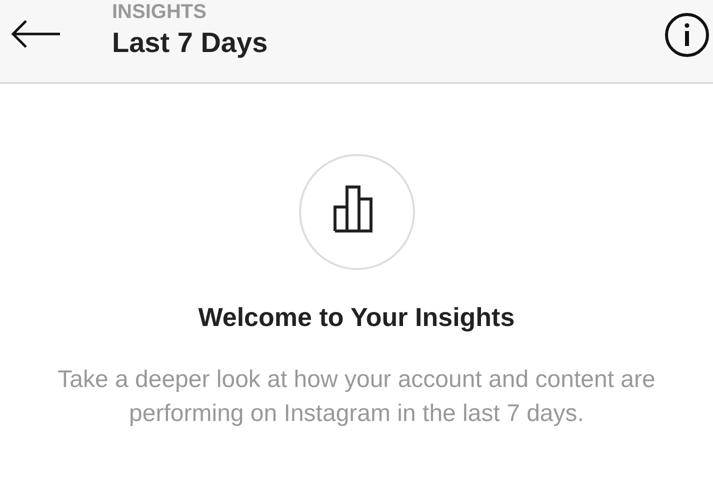  What do you see at coordinates (356, 397) in the screenshot?
I see `welcome-text: Take a deeper look at how your account and content are performing on Instagram in the last 7 days.` at bounding box center [356, 397].